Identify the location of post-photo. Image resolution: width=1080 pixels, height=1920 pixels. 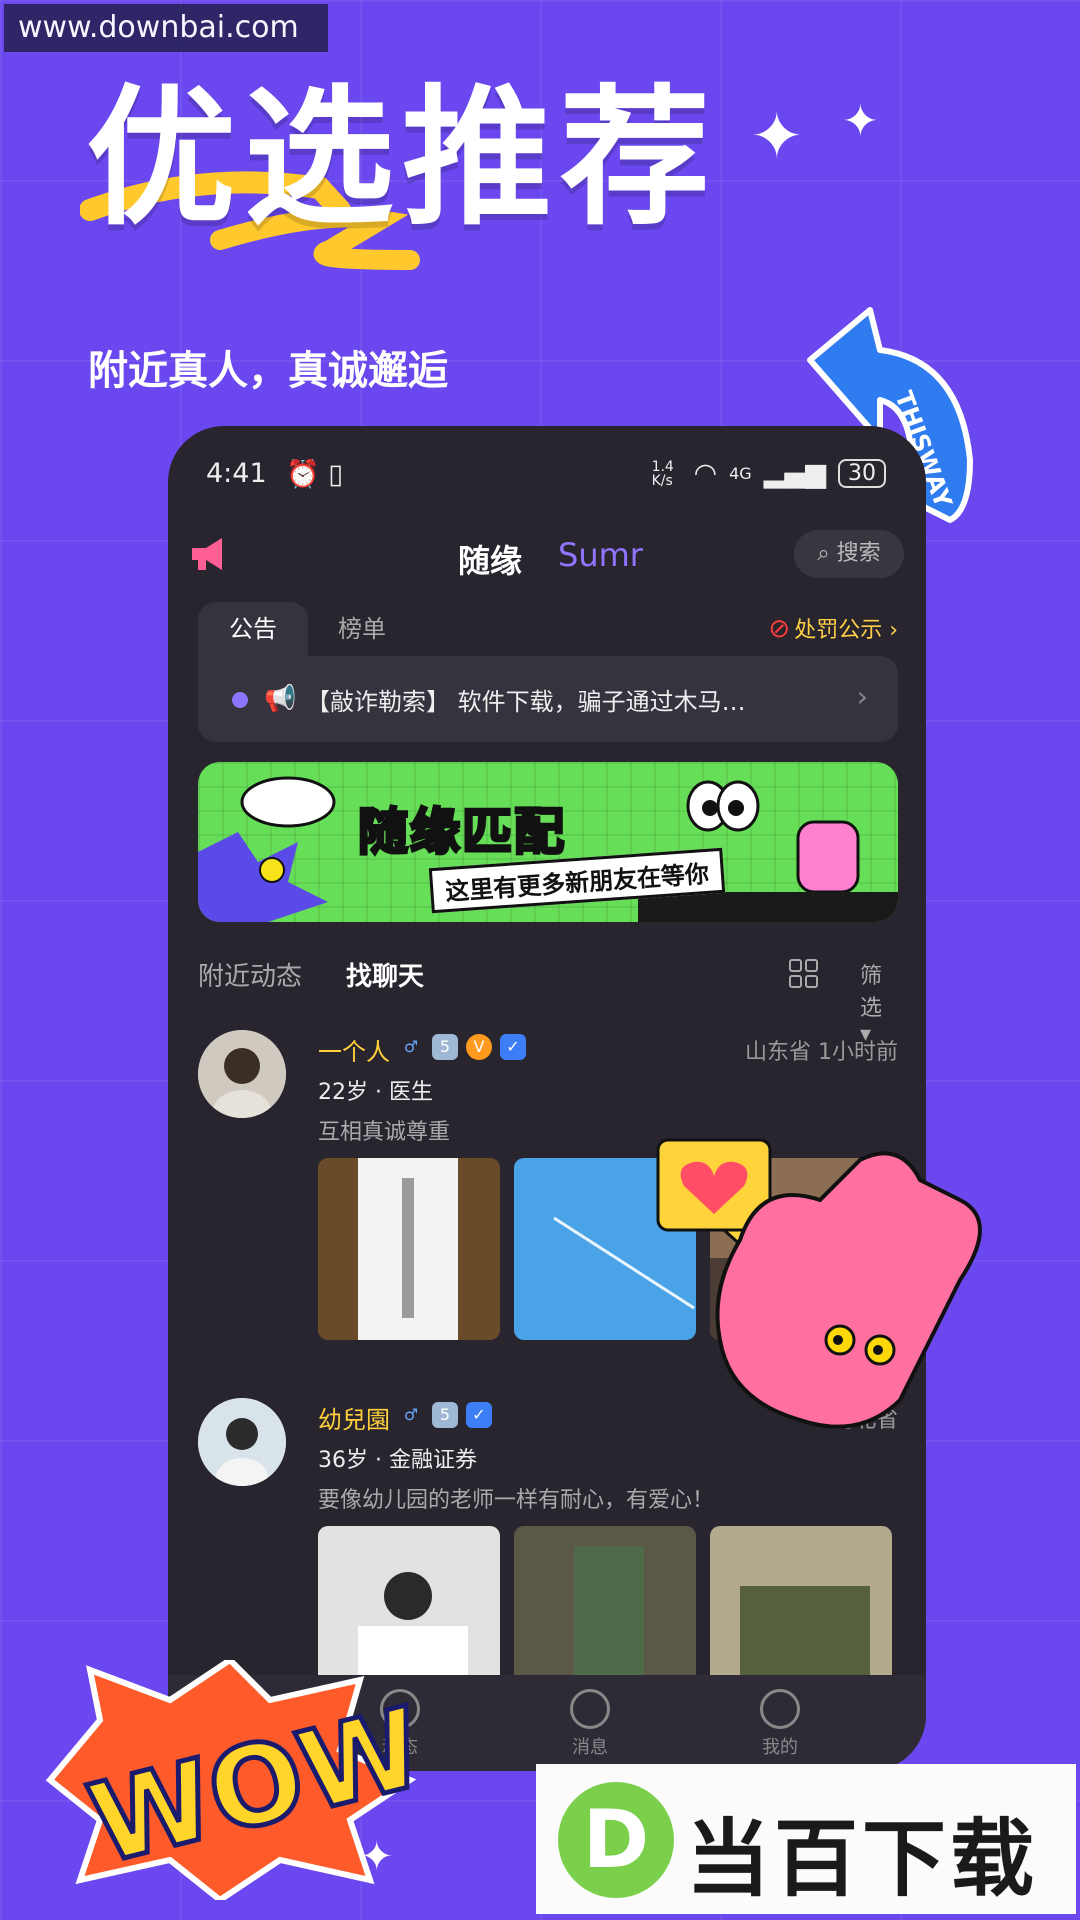
(409, 1249).